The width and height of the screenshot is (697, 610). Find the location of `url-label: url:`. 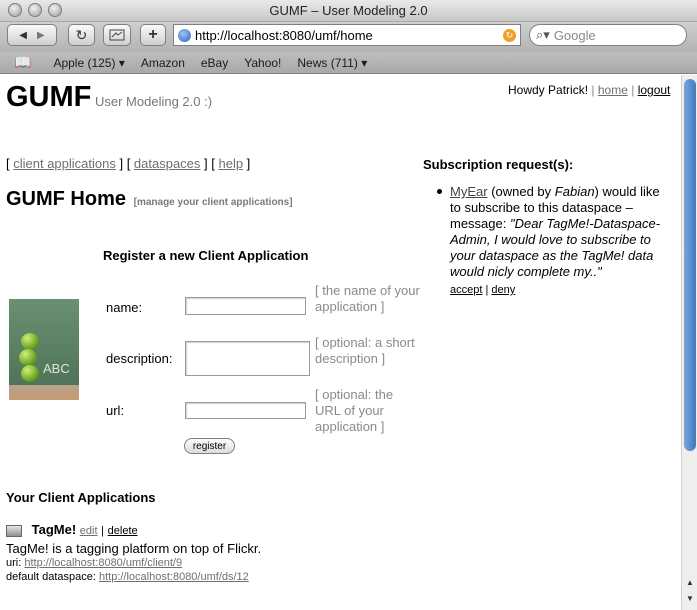

url-label: url: is located at coordinates (115, 410).